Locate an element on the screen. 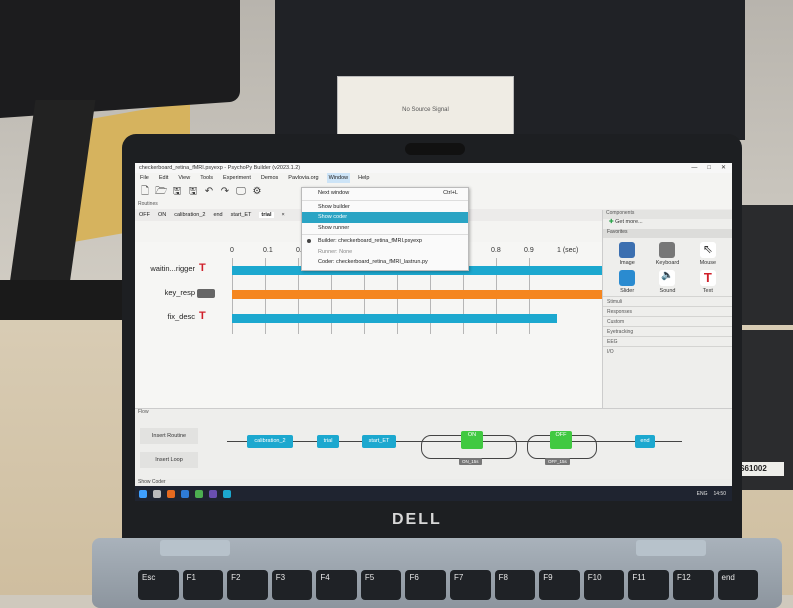  category-responses: Responses is located at coordinates (667, 311).